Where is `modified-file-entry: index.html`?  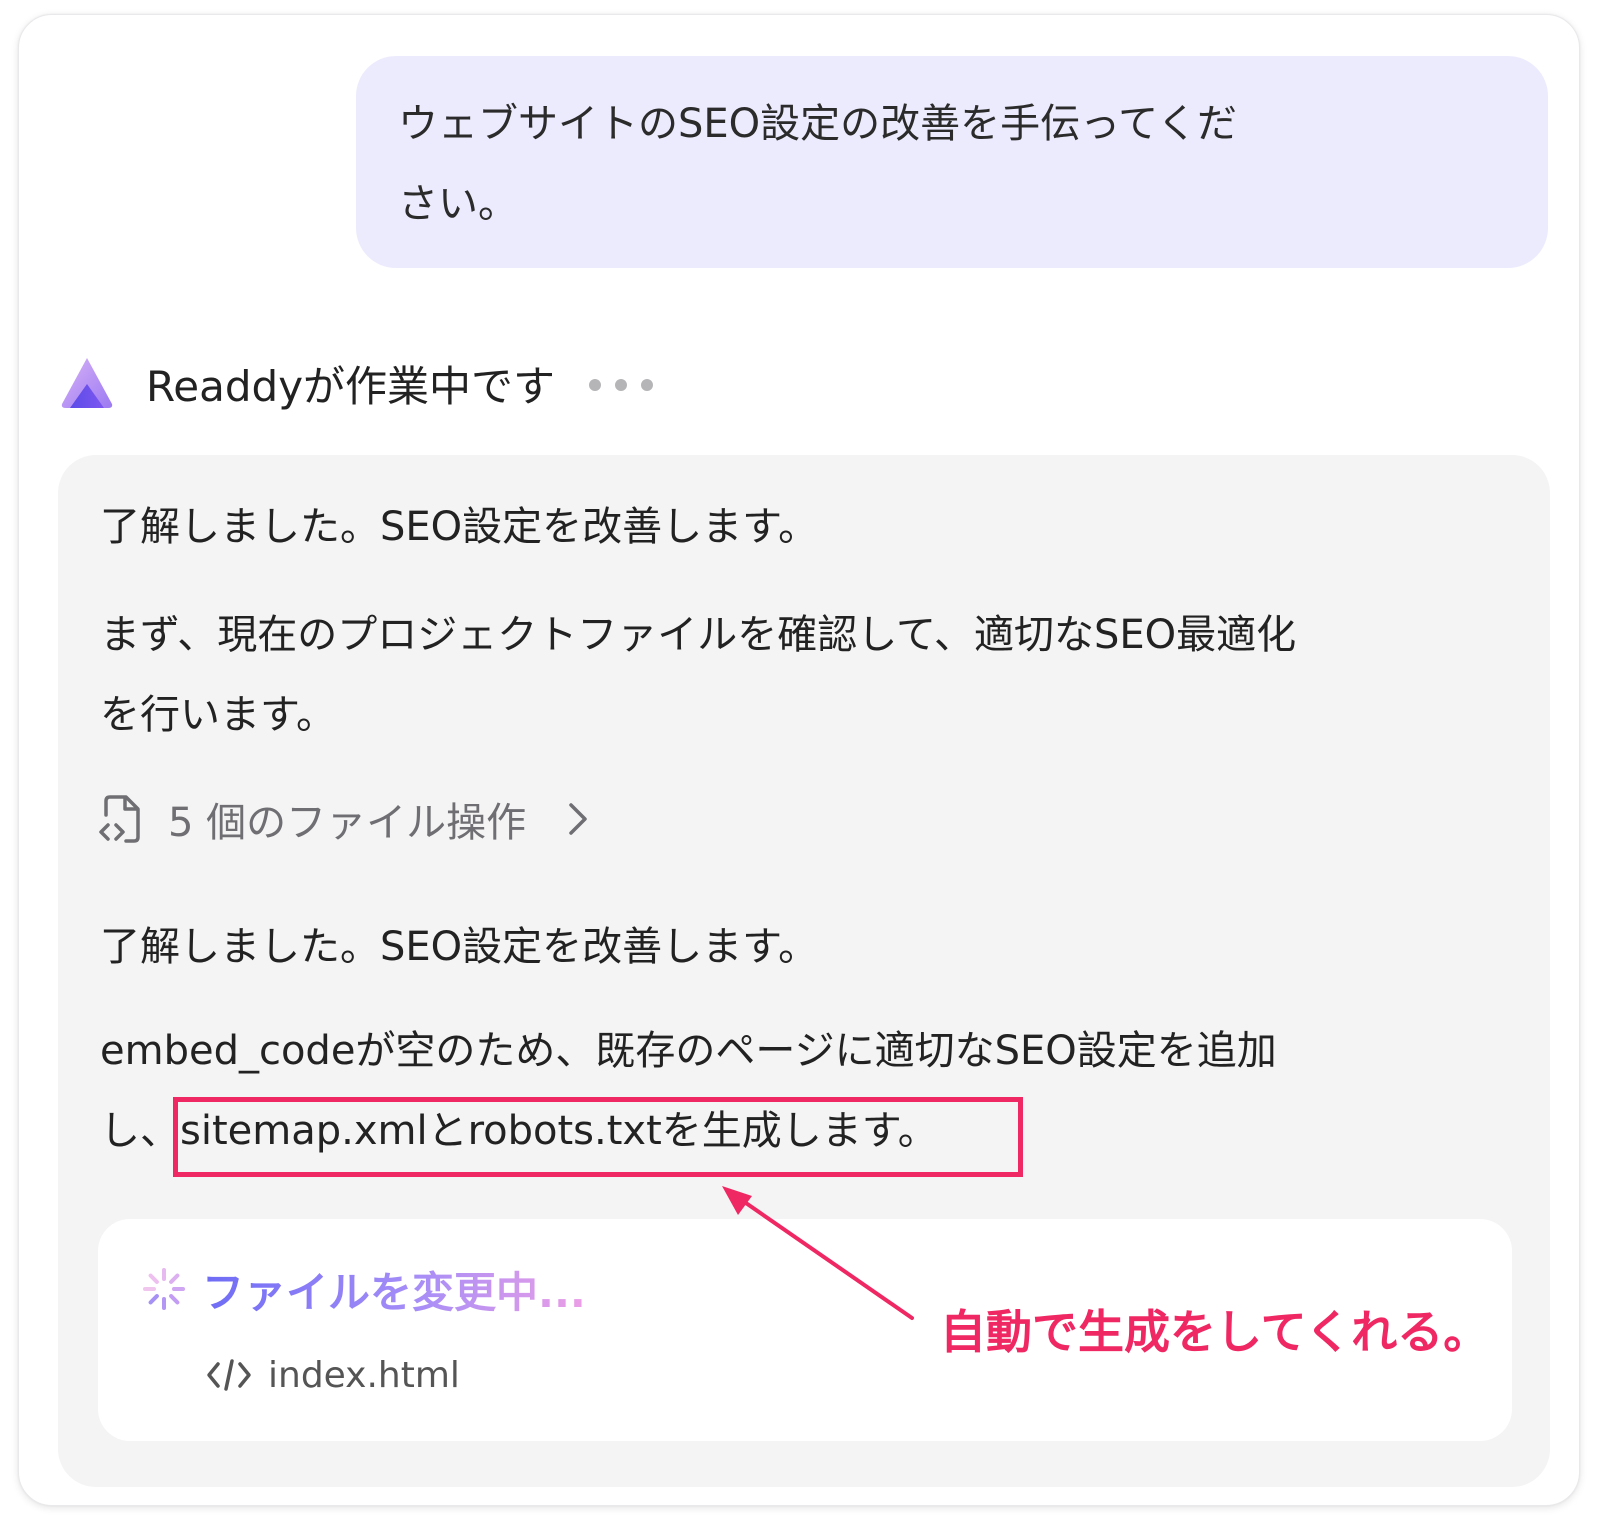 modified-file-entry: index.html is located at coordinates (333, 1375).